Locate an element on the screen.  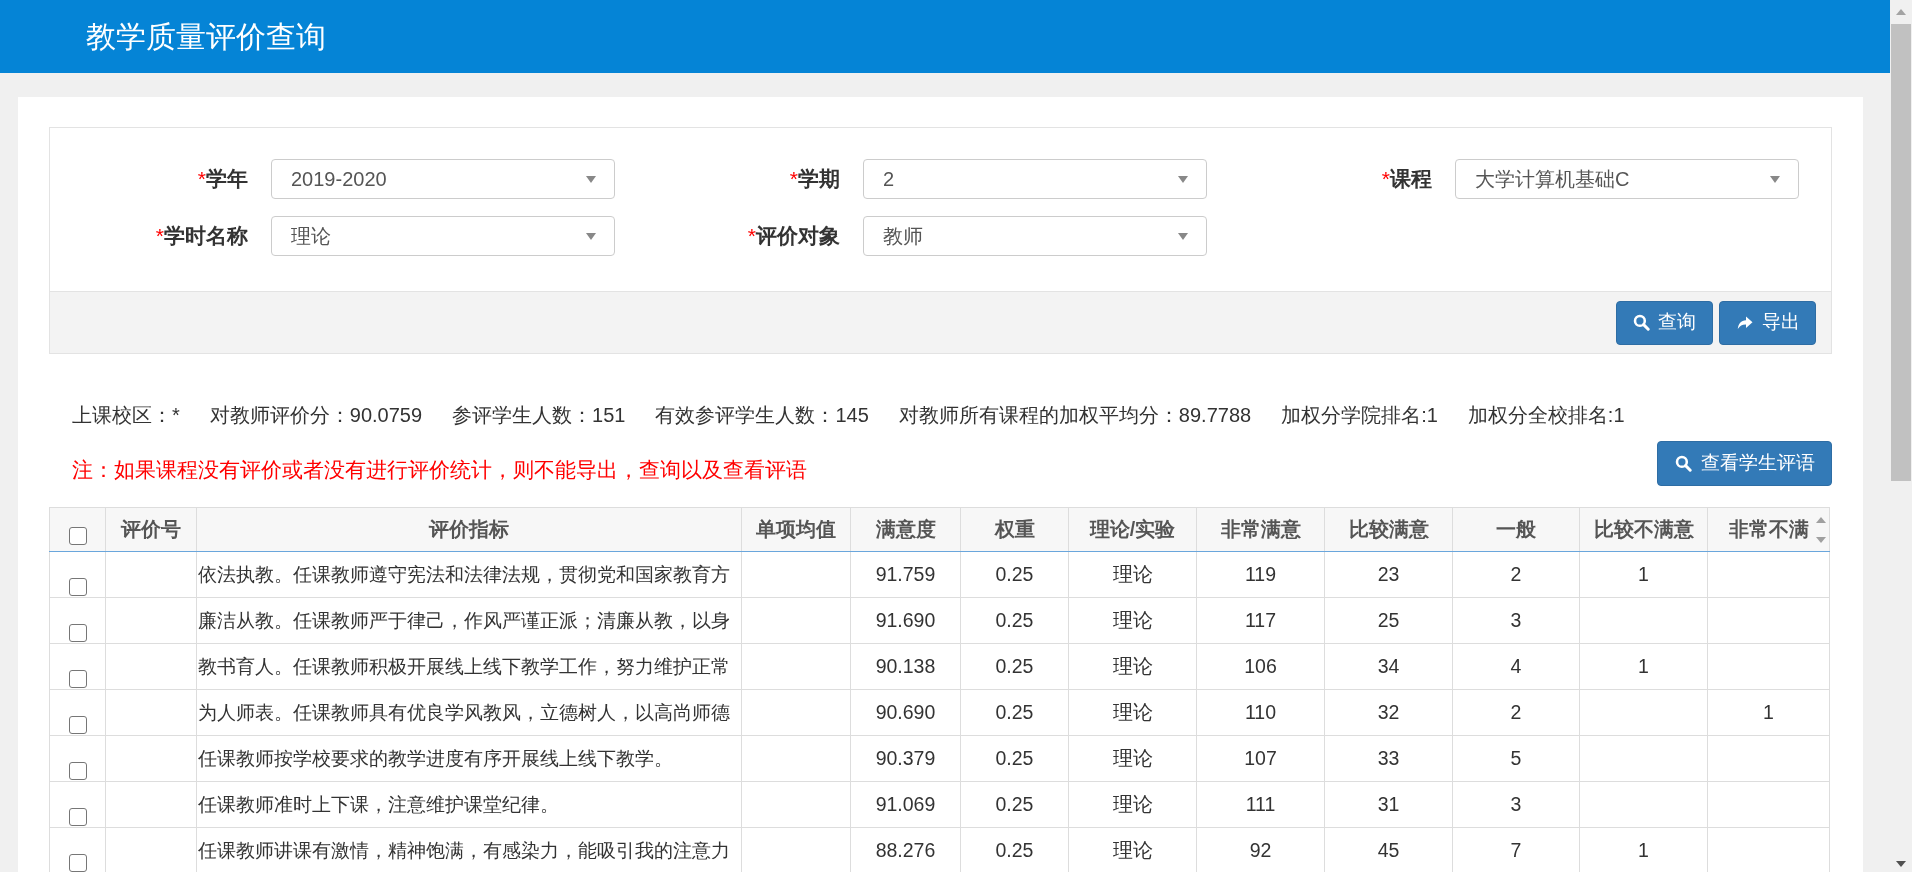
select-field: 理论 is located at coordinates (443, 236).